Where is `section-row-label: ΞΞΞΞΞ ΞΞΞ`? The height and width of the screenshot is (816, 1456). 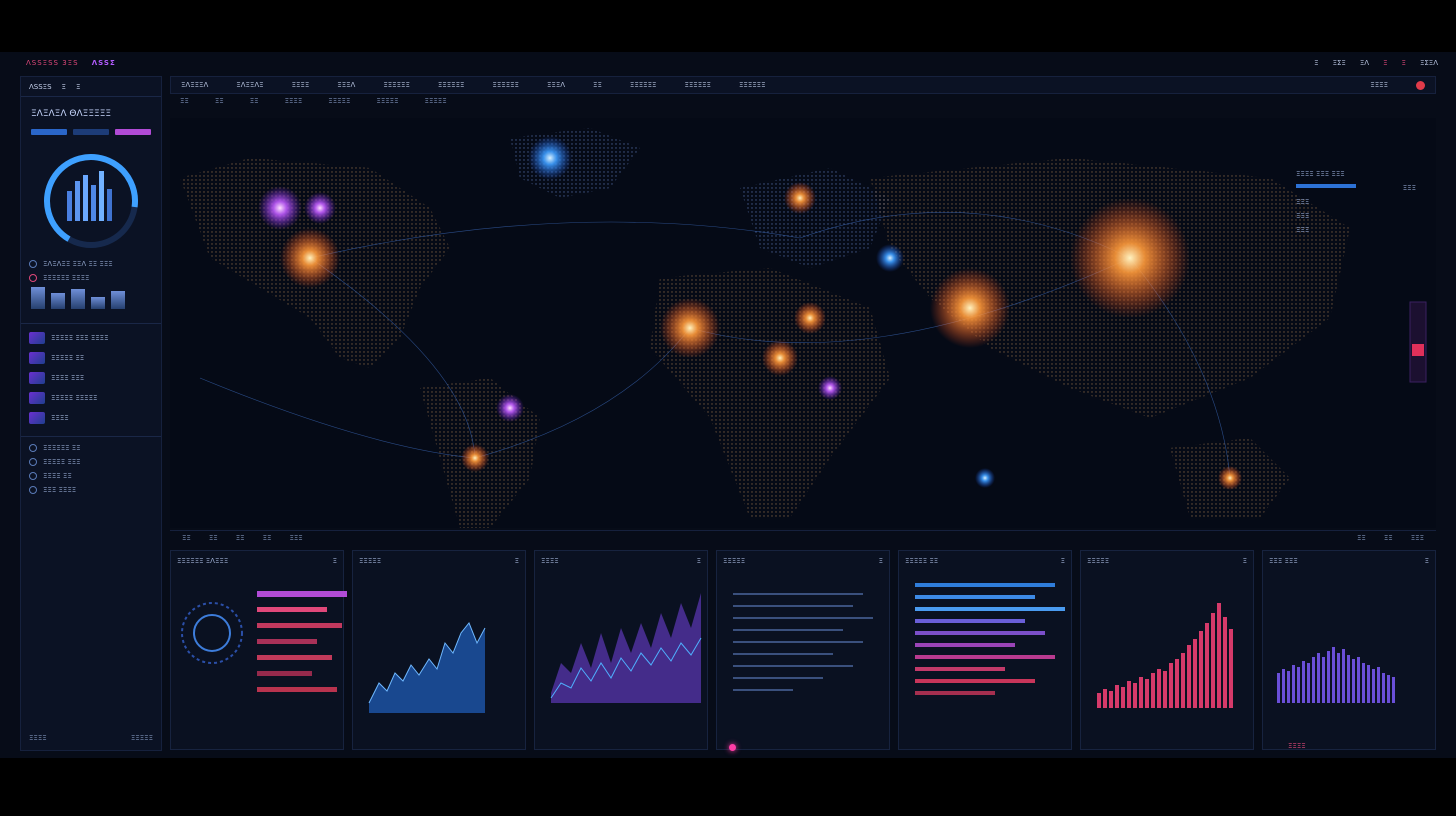
section-row-label: ΞΞΞΞΞ ΞΞΞ is located at coordinates (62, 462).